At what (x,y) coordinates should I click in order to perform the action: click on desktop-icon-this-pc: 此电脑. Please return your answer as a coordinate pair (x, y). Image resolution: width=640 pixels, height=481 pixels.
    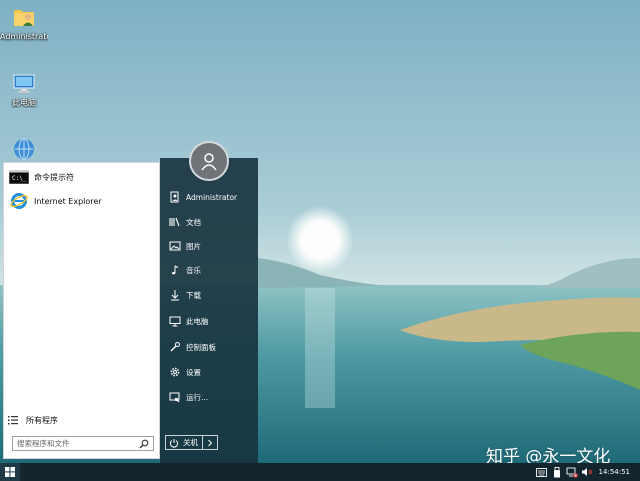
    Looking at the image, I should click on (24, 90).